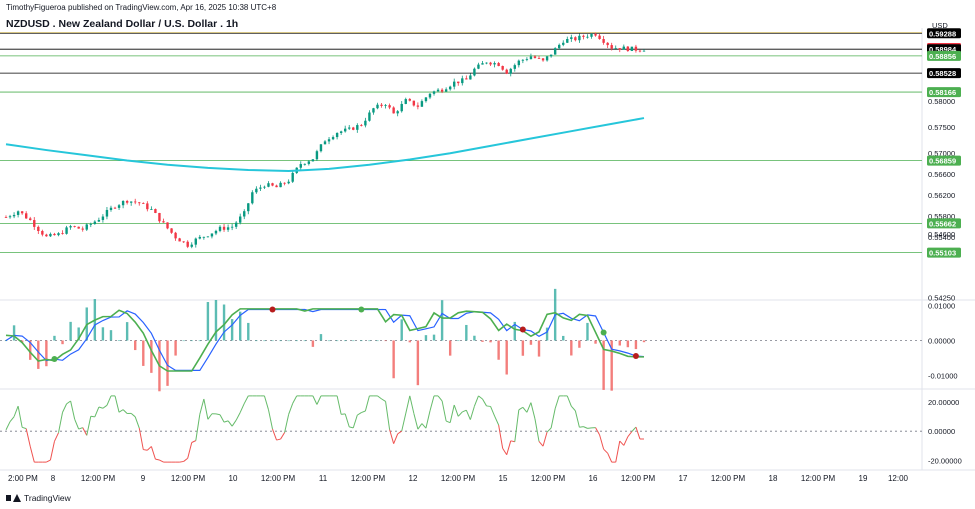  I want to click on price-label-text: 0.55662, so click(942, 223).